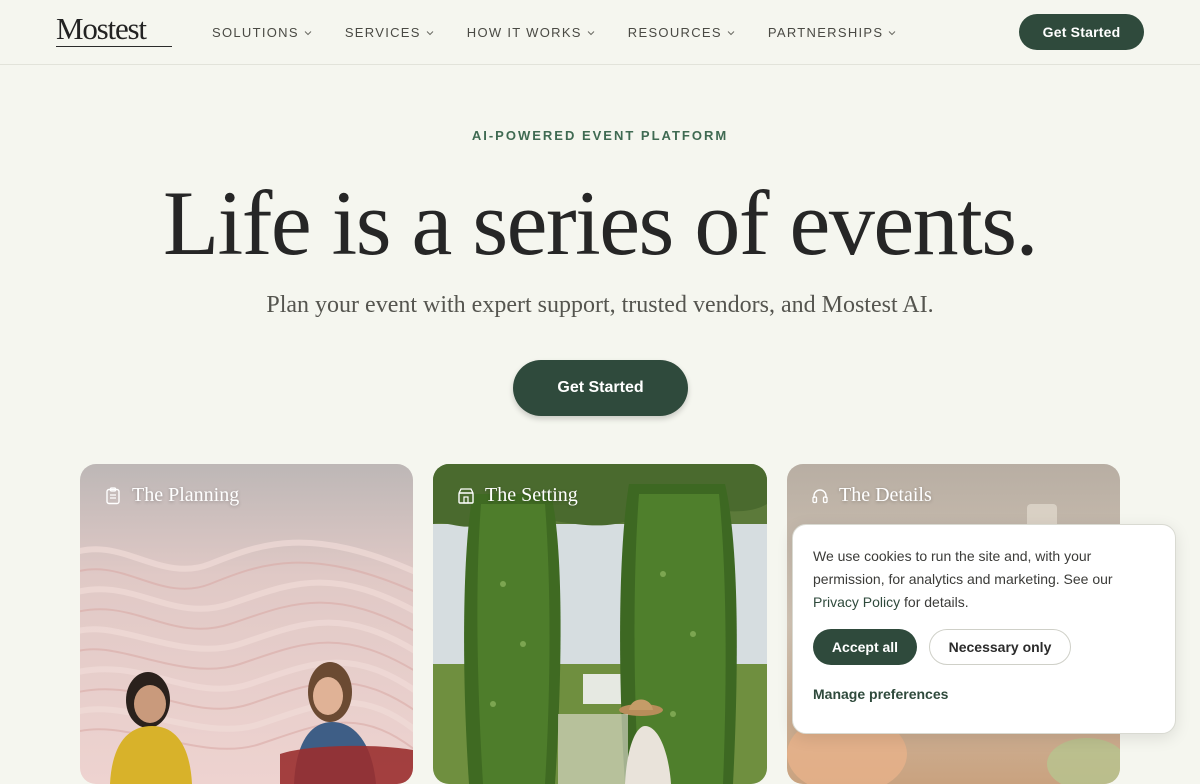  What do you see at coordinates (1000, 647) in the screenshot?
I see `necessary-only-button: Necessary only` at bounding box center [1000, 647].